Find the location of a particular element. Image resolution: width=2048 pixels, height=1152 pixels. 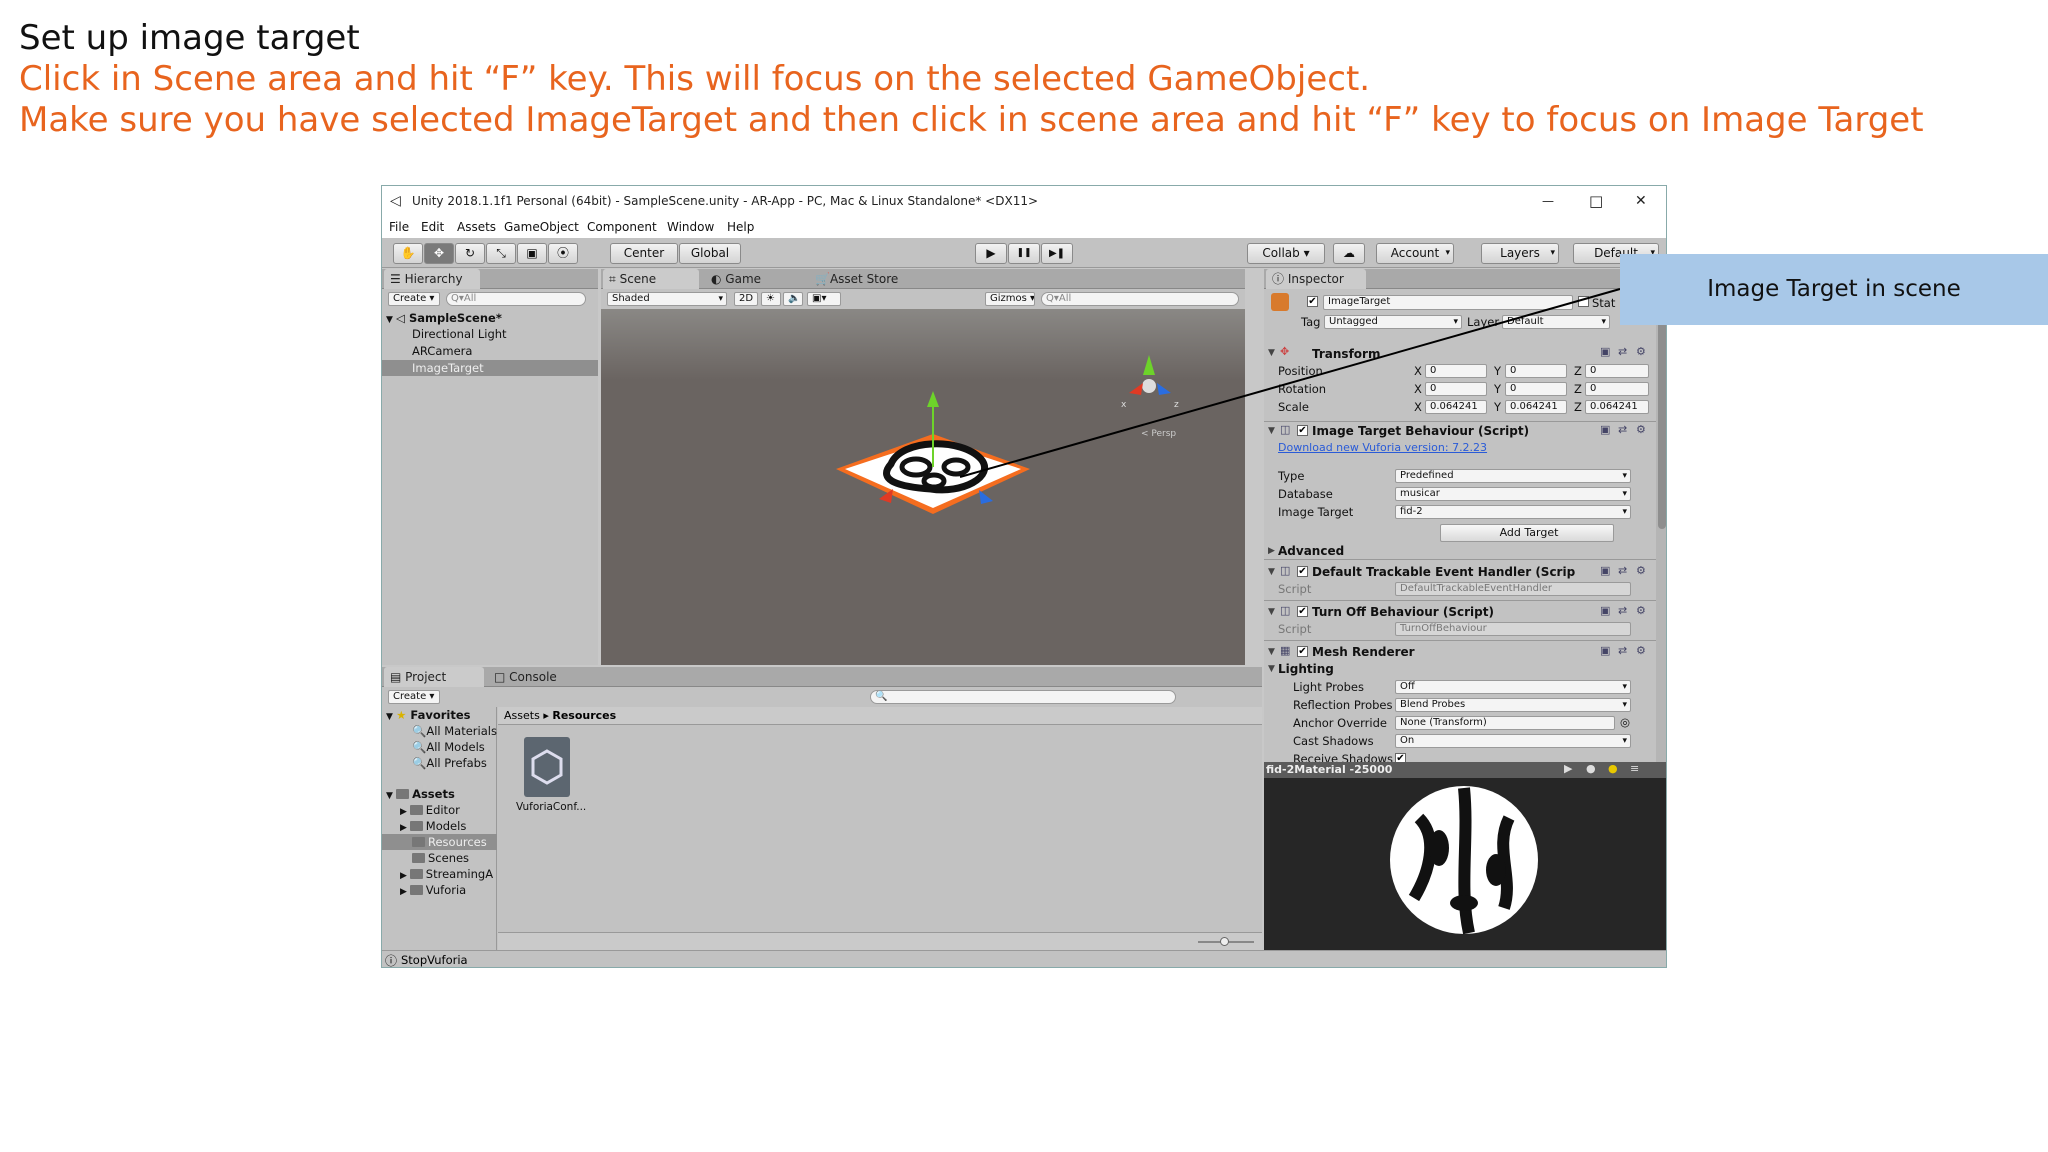

scrollbar-thumb is located at coordinates (1662, 419).